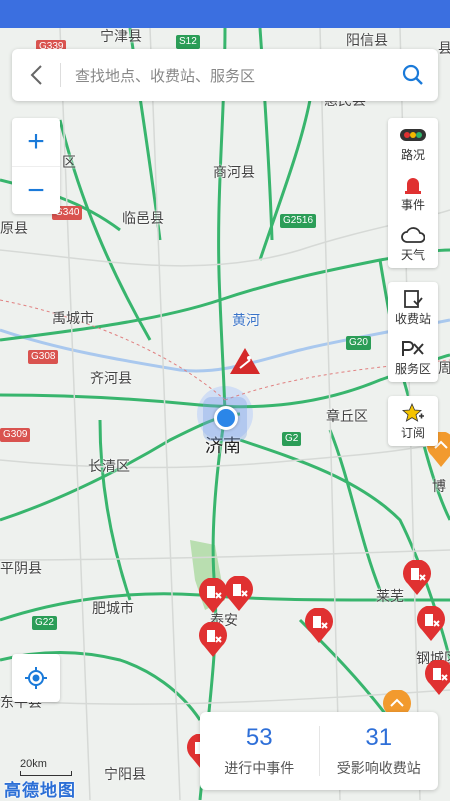 Image resolution: width=450 pixels, height=801 pixels. I want to click on scale-label: 20km, so click(33, 764).